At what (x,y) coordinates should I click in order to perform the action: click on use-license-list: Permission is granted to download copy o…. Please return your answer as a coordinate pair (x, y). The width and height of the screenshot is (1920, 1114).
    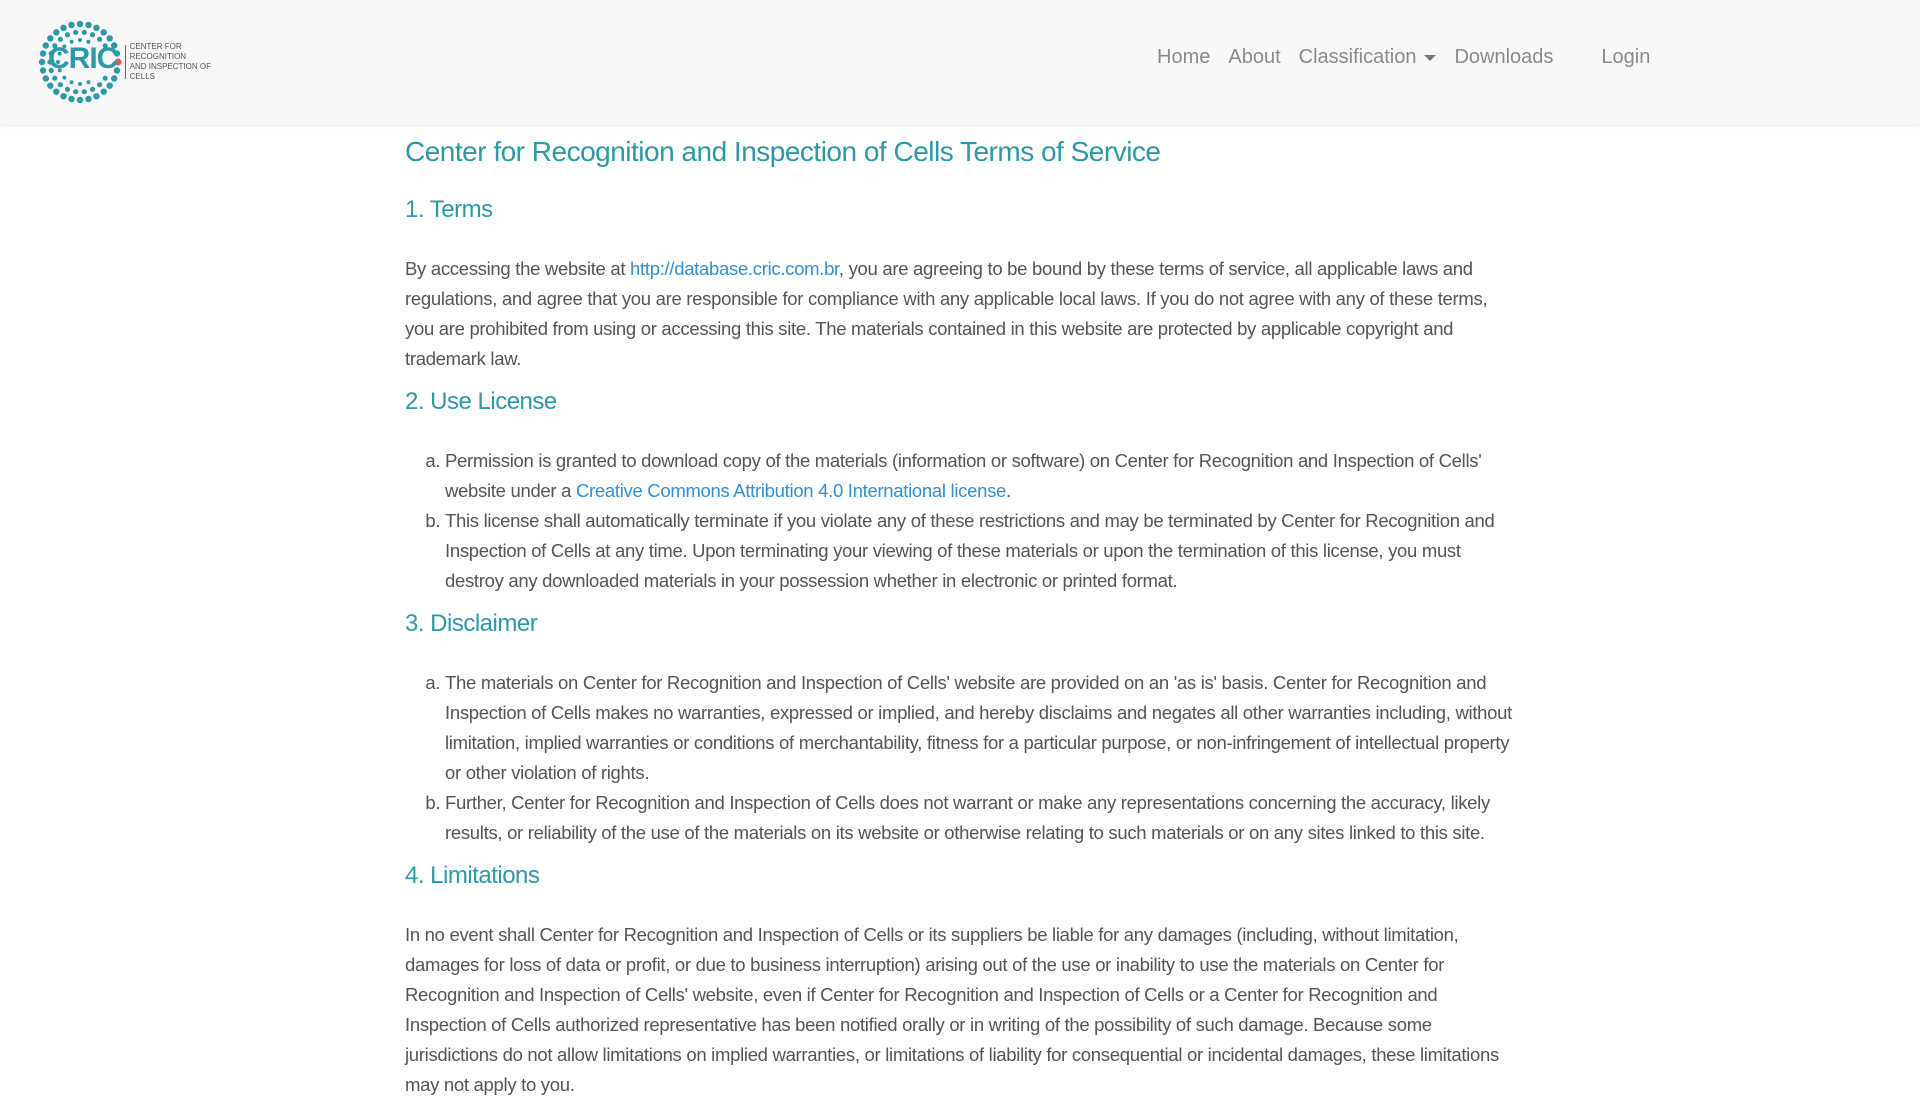
    Looking at the image, I should click on (960, 521).